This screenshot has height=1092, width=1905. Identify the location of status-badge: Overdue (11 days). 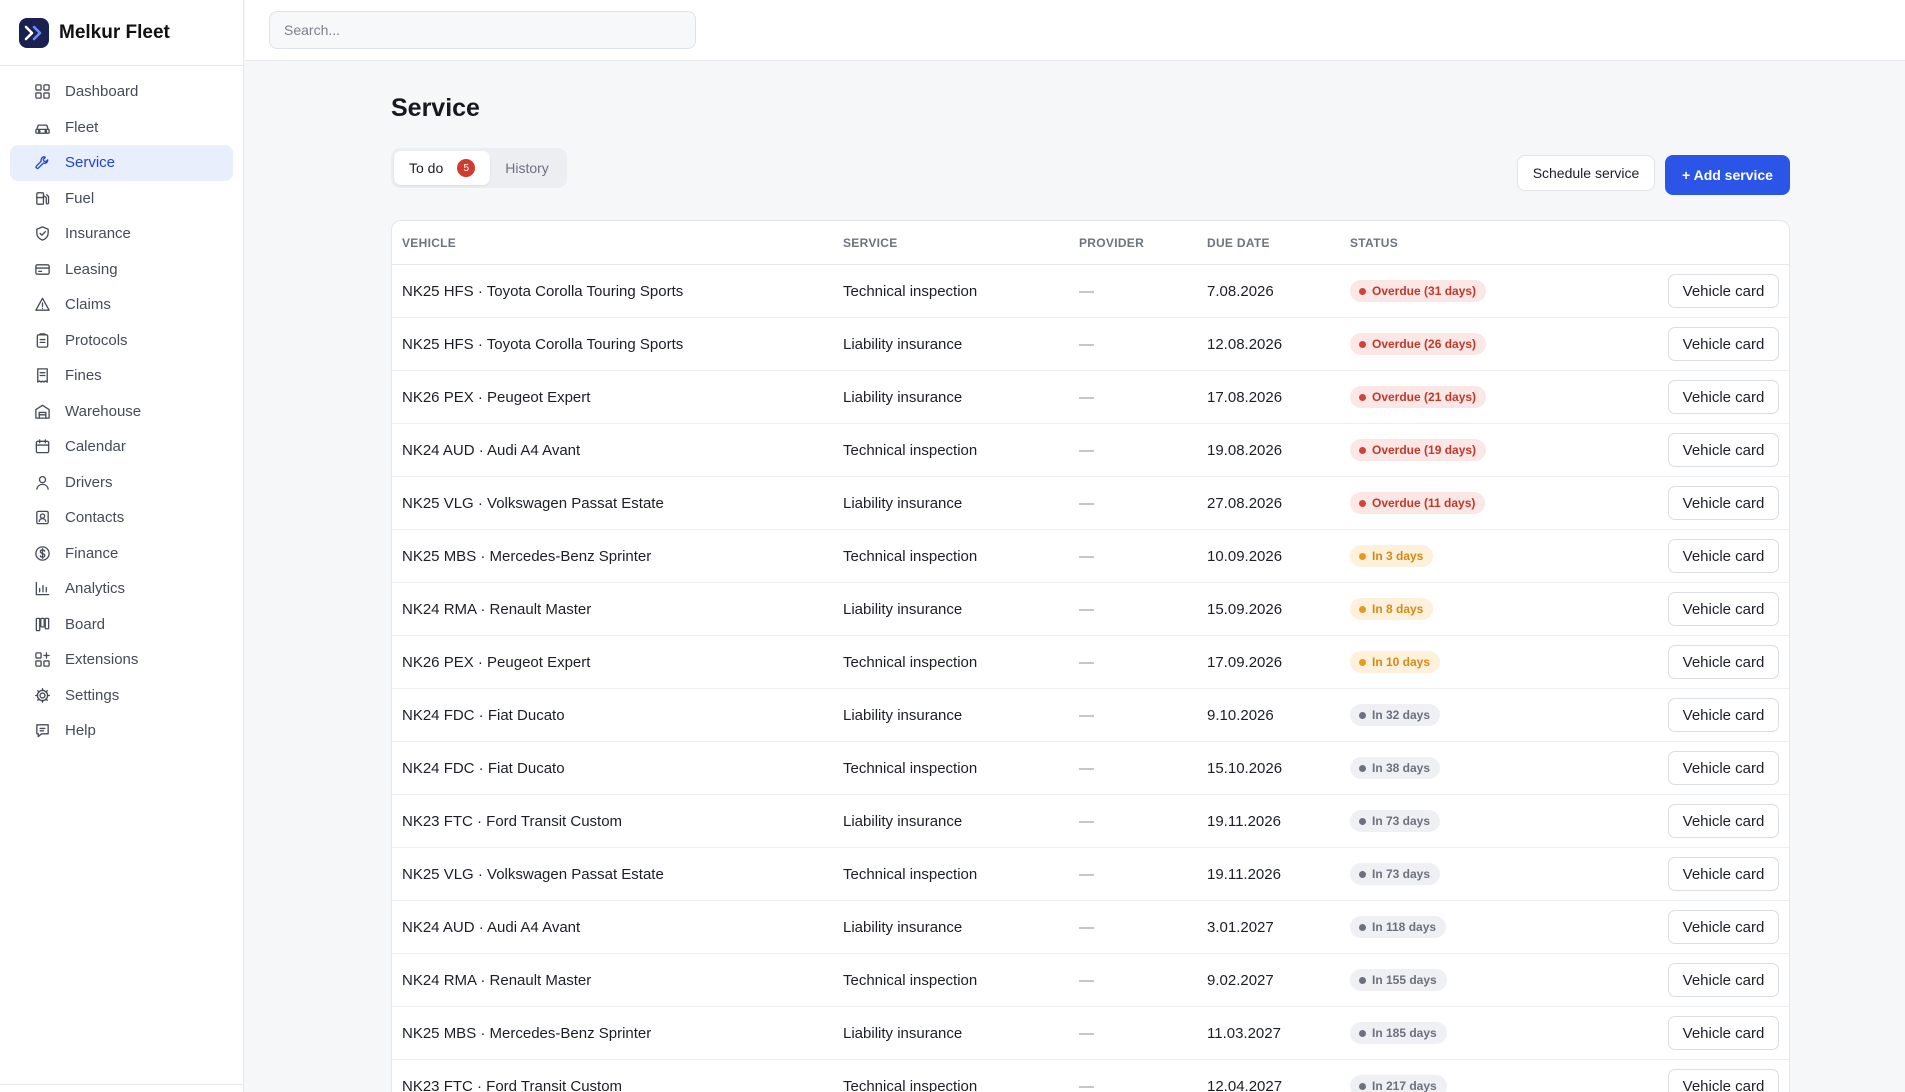
(1418, 503).